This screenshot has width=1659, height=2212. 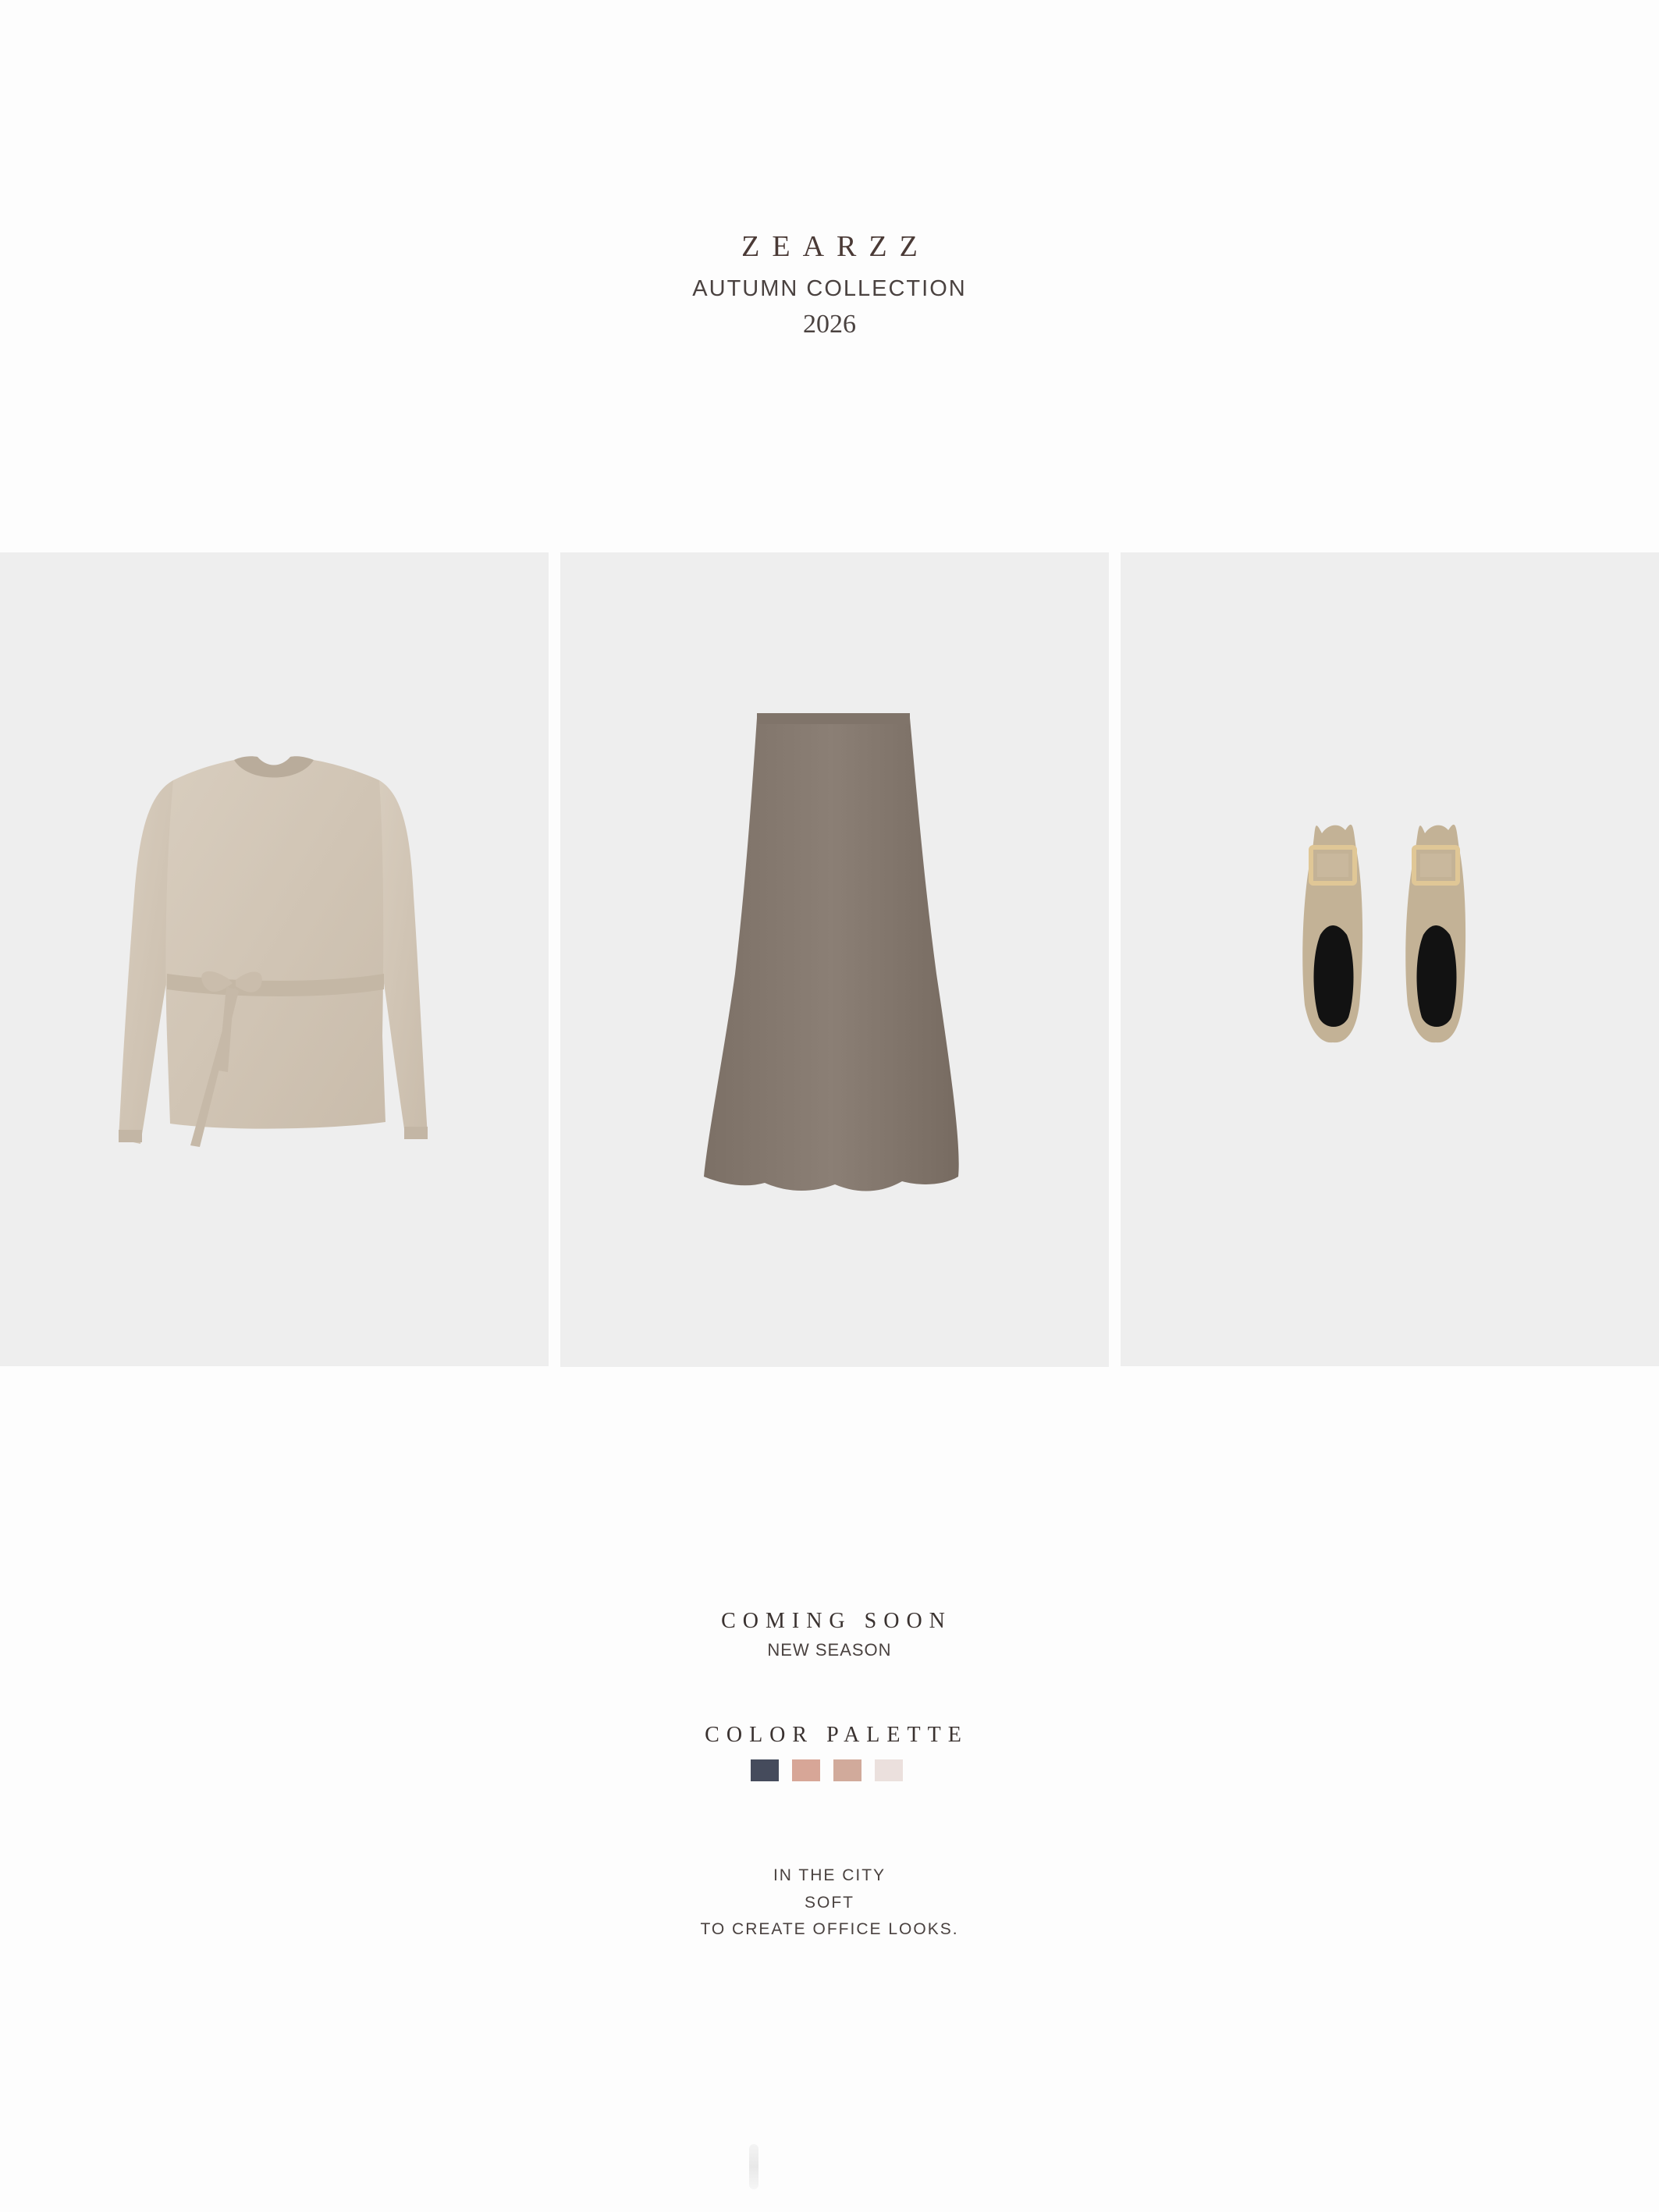 What do you see at coordinates (273, 951) in the screenshot?
I see `tie-waist-sweater-image` at bounding box center [273, 951].